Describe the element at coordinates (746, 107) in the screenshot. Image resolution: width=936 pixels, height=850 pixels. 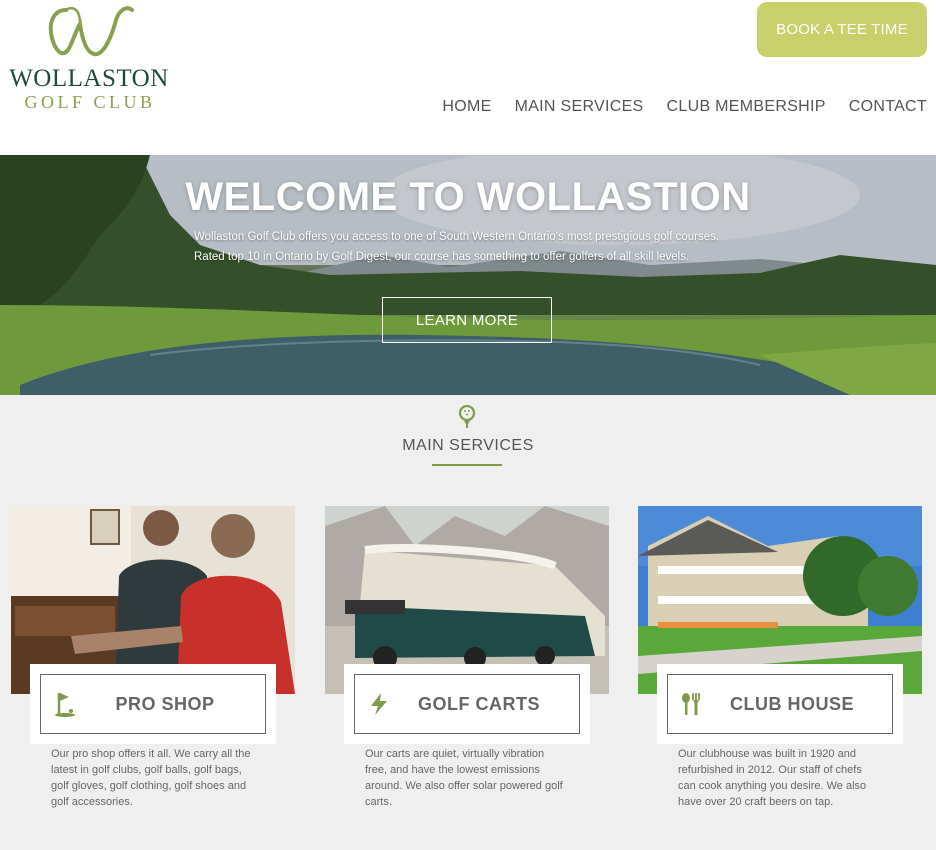
I see `nav-club-membership: CLUB MEMBERSHIP` at that location.